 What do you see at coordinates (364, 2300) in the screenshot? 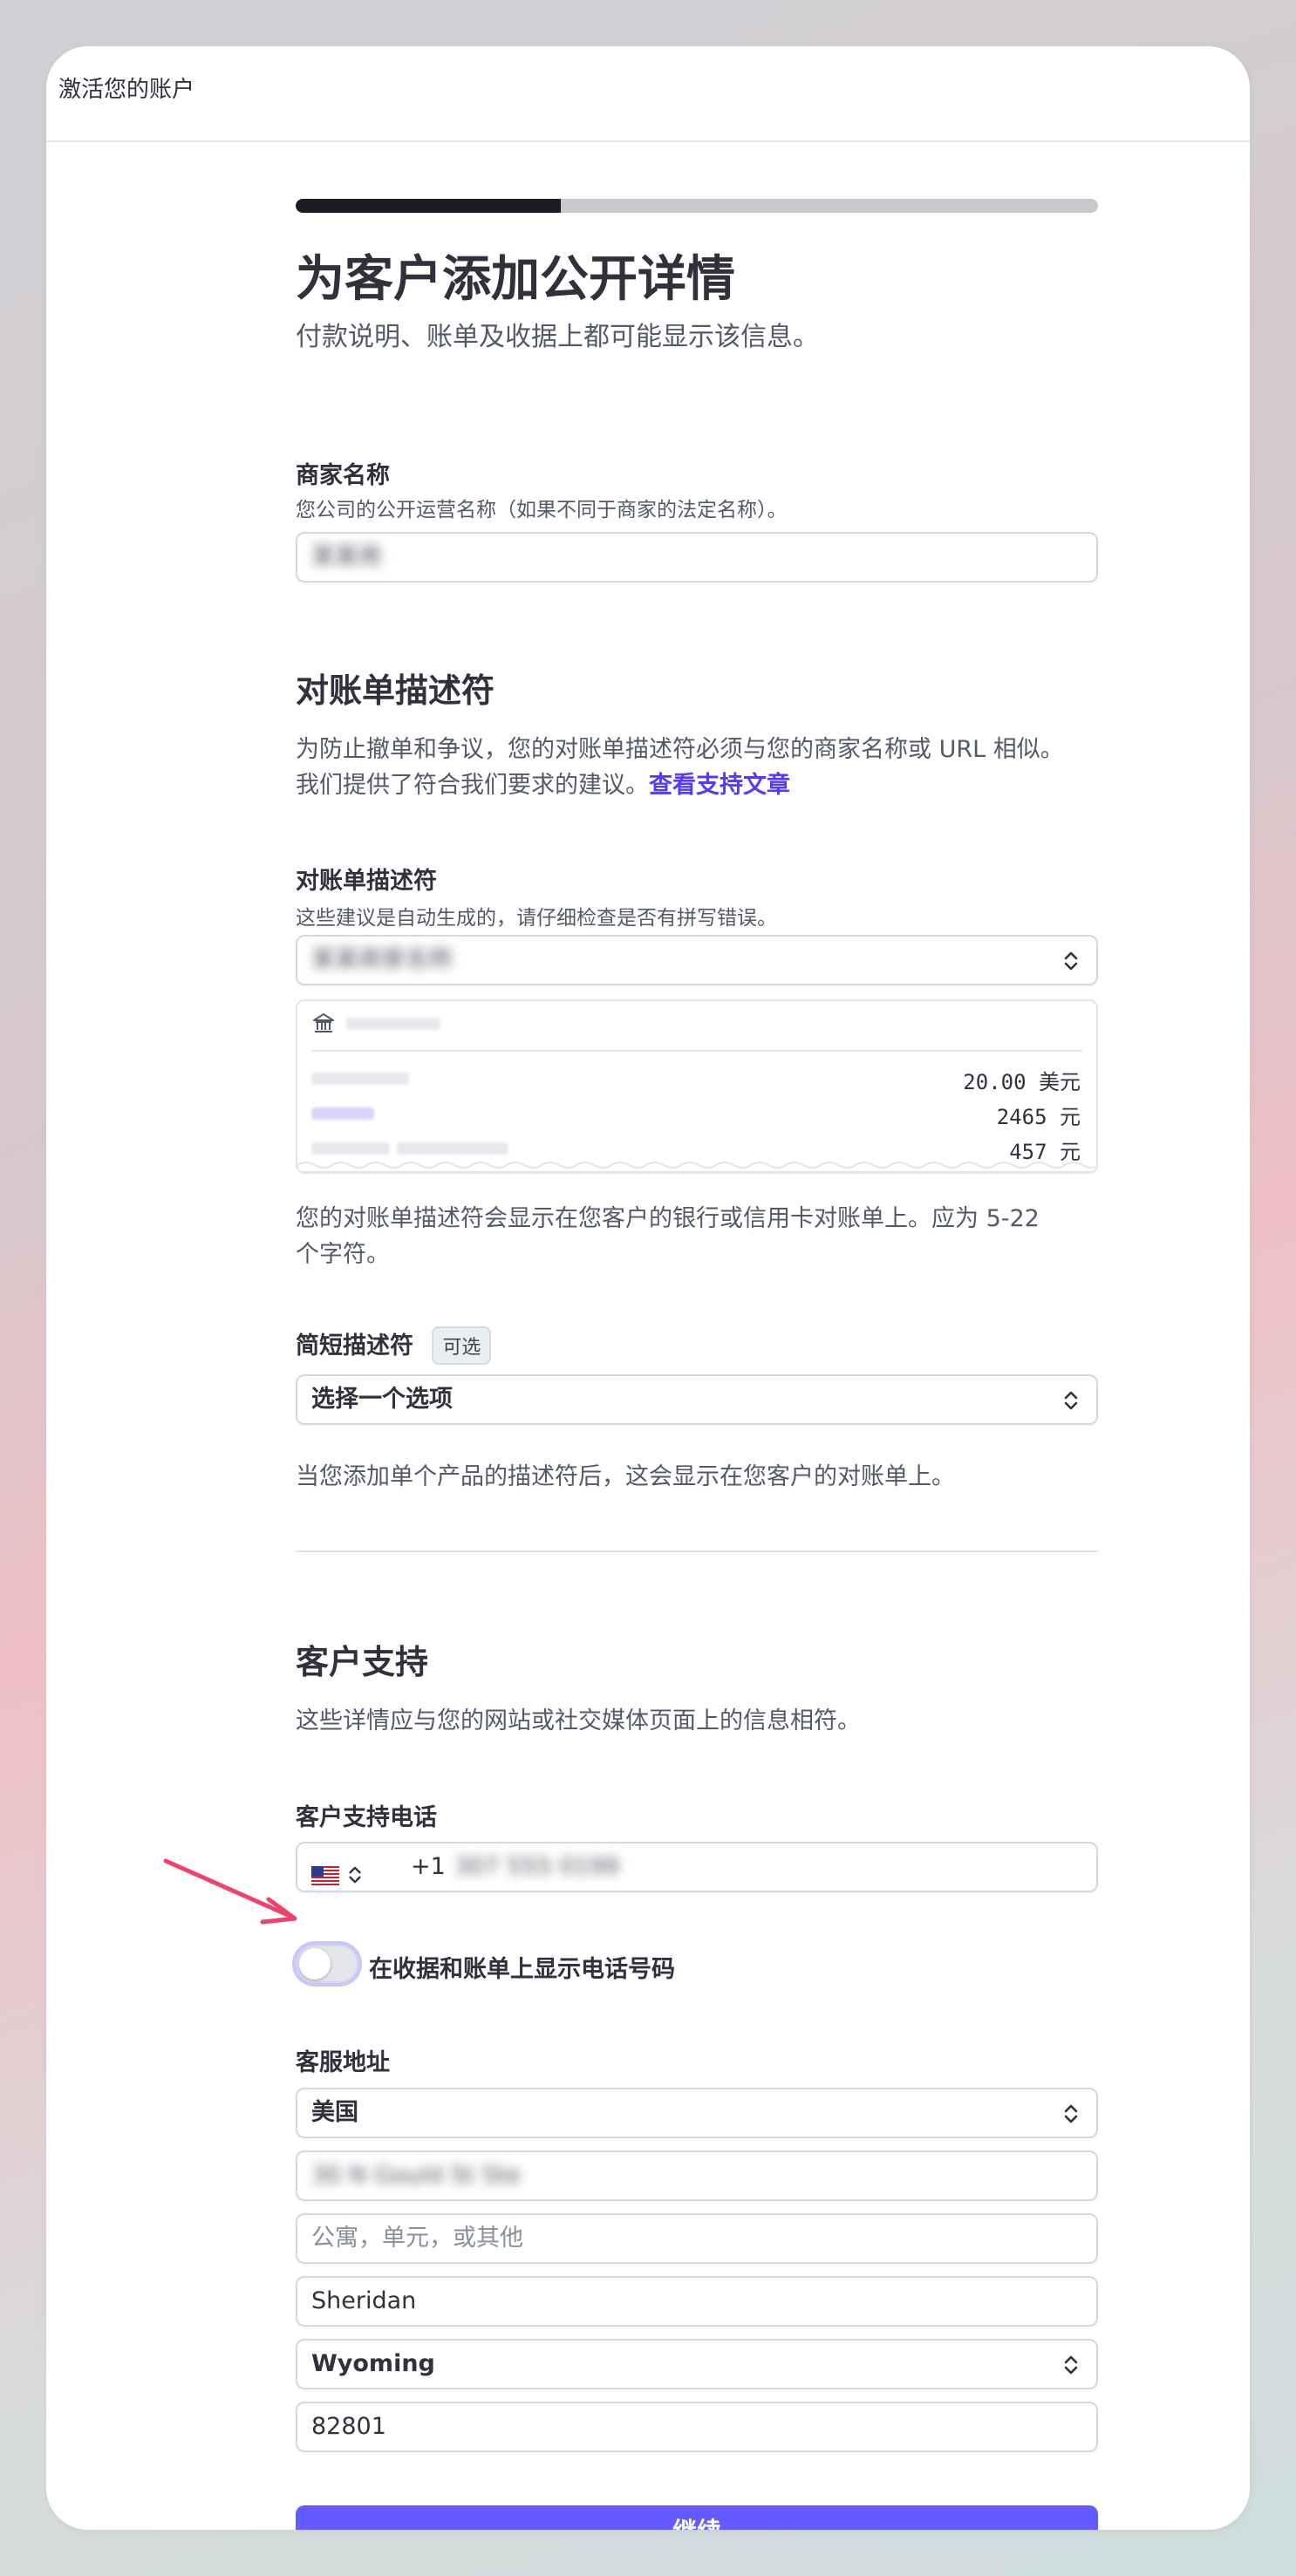
I see `city-value: Sheridan` at bounding box center [364, 2300].